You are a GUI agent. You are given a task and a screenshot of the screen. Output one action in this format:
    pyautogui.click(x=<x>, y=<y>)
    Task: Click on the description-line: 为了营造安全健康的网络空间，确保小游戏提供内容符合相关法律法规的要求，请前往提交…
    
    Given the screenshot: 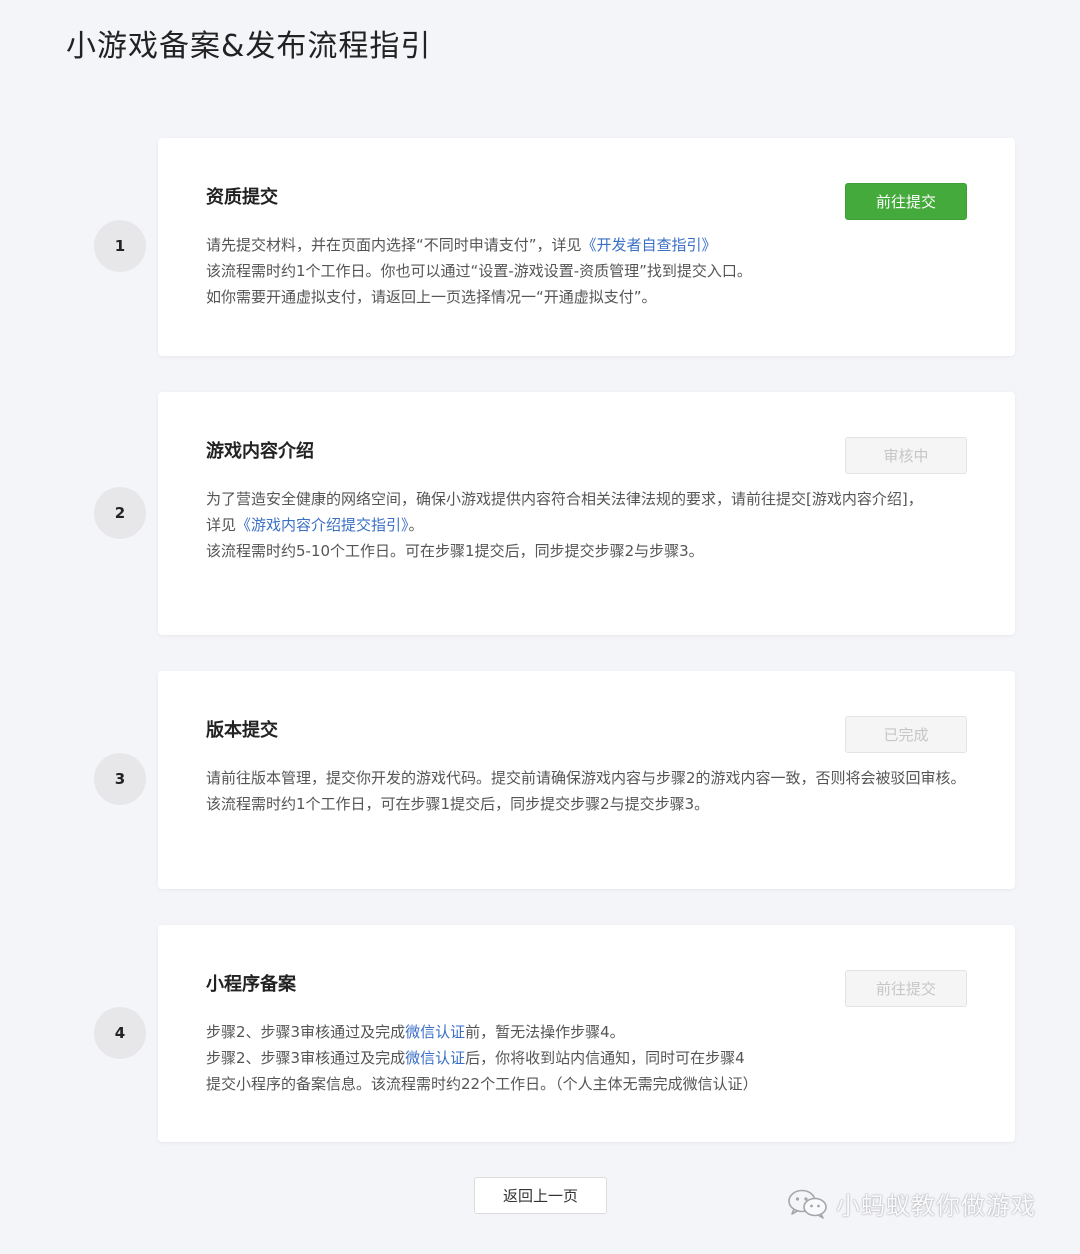 What is the action you would take?
    pyautogui.click(x=564, y=499)
    